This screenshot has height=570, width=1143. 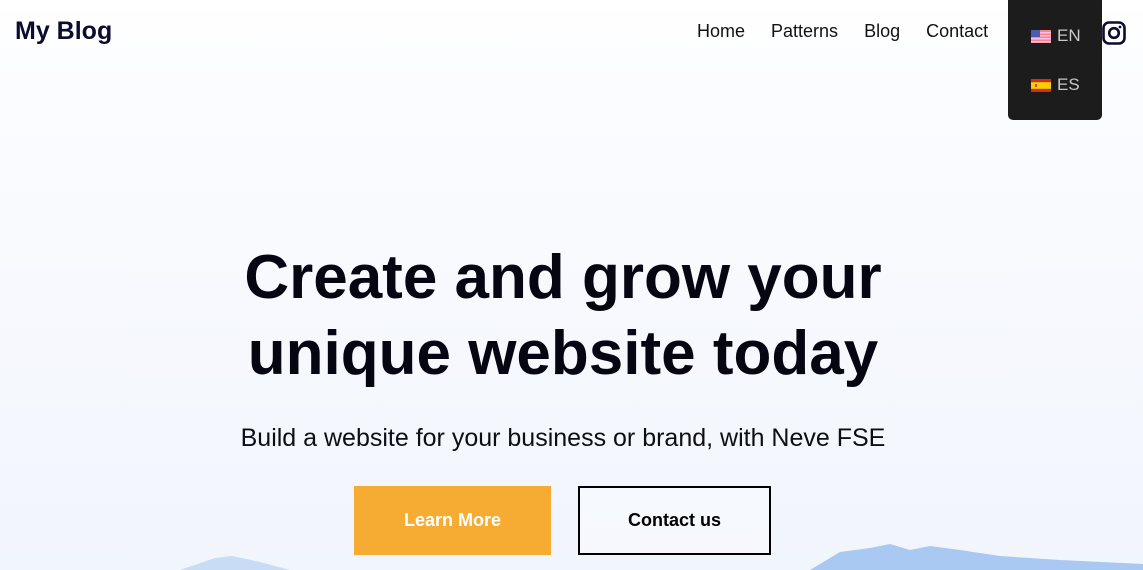 What do you see at coordinates (842, 31) in the screenshot?
I see `main-nav: Home Patterns Blog Contact` at bounding box center [842, 31].